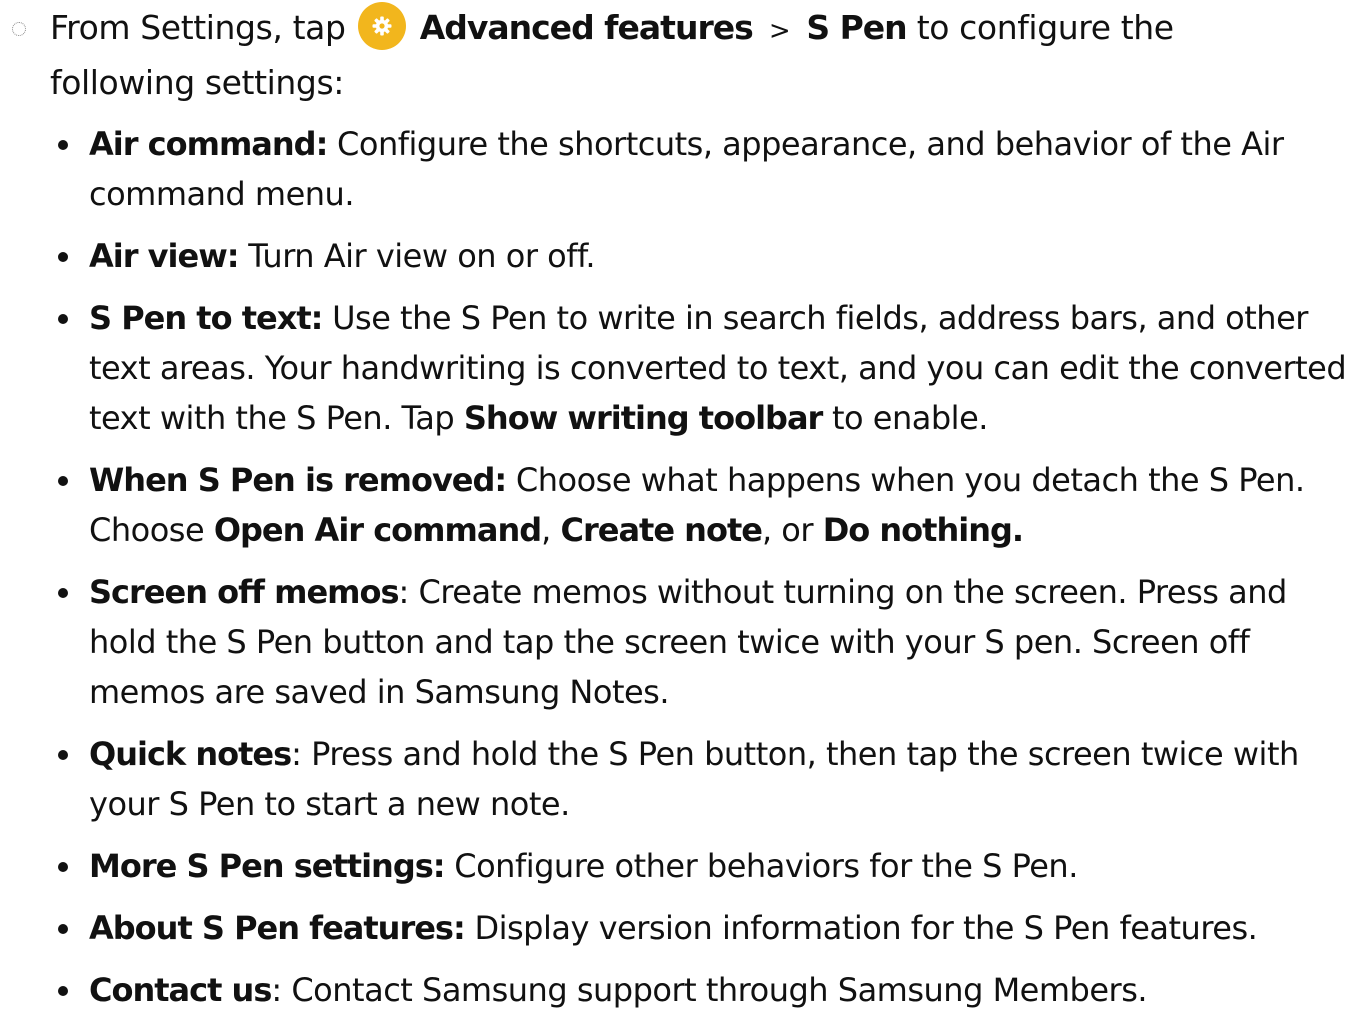  Describe the element at coordinates (787, 530) in the screenshot. I see `or-text: , or` at that location.